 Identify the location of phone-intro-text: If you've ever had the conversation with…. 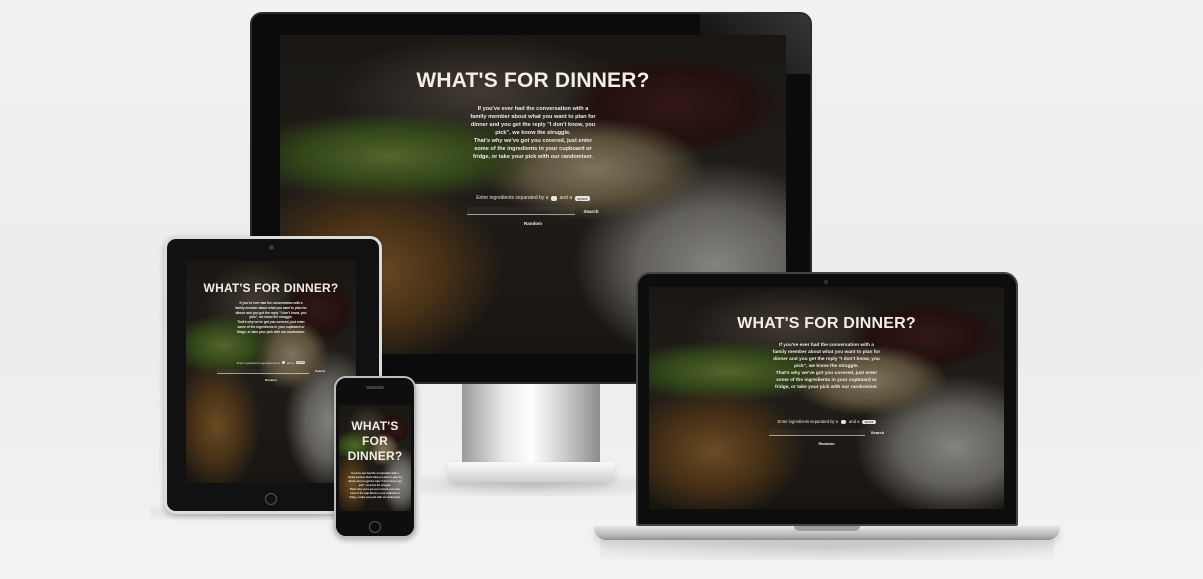
(375, 485).